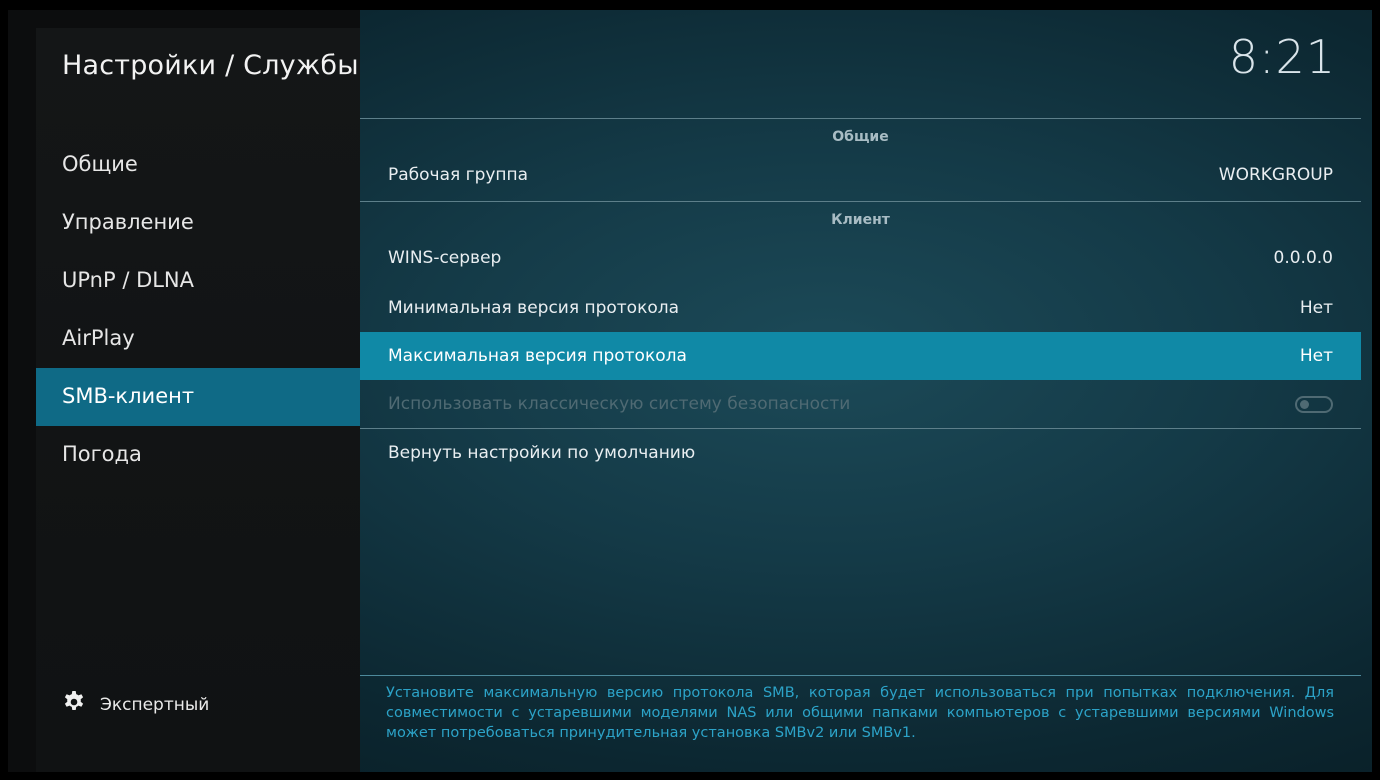  What do you see at coordinates (860, 220) in the screenshot?
I see `group-title-client: Клиент` at bounding box center [860, 220].